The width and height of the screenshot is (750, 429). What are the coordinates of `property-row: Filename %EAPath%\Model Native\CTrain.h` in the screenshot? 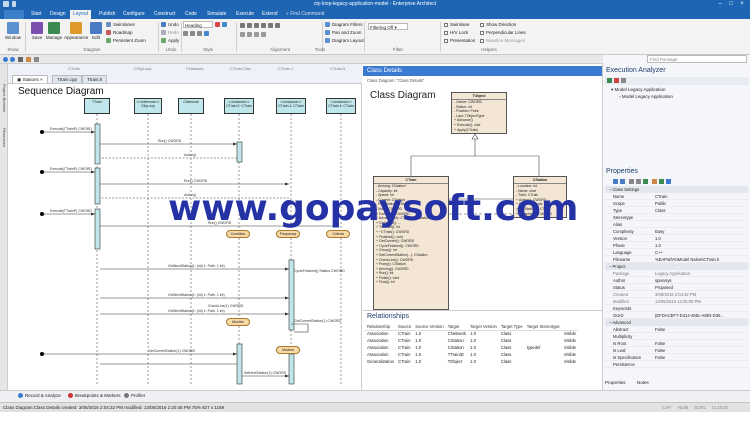 It's located at (676, 259).